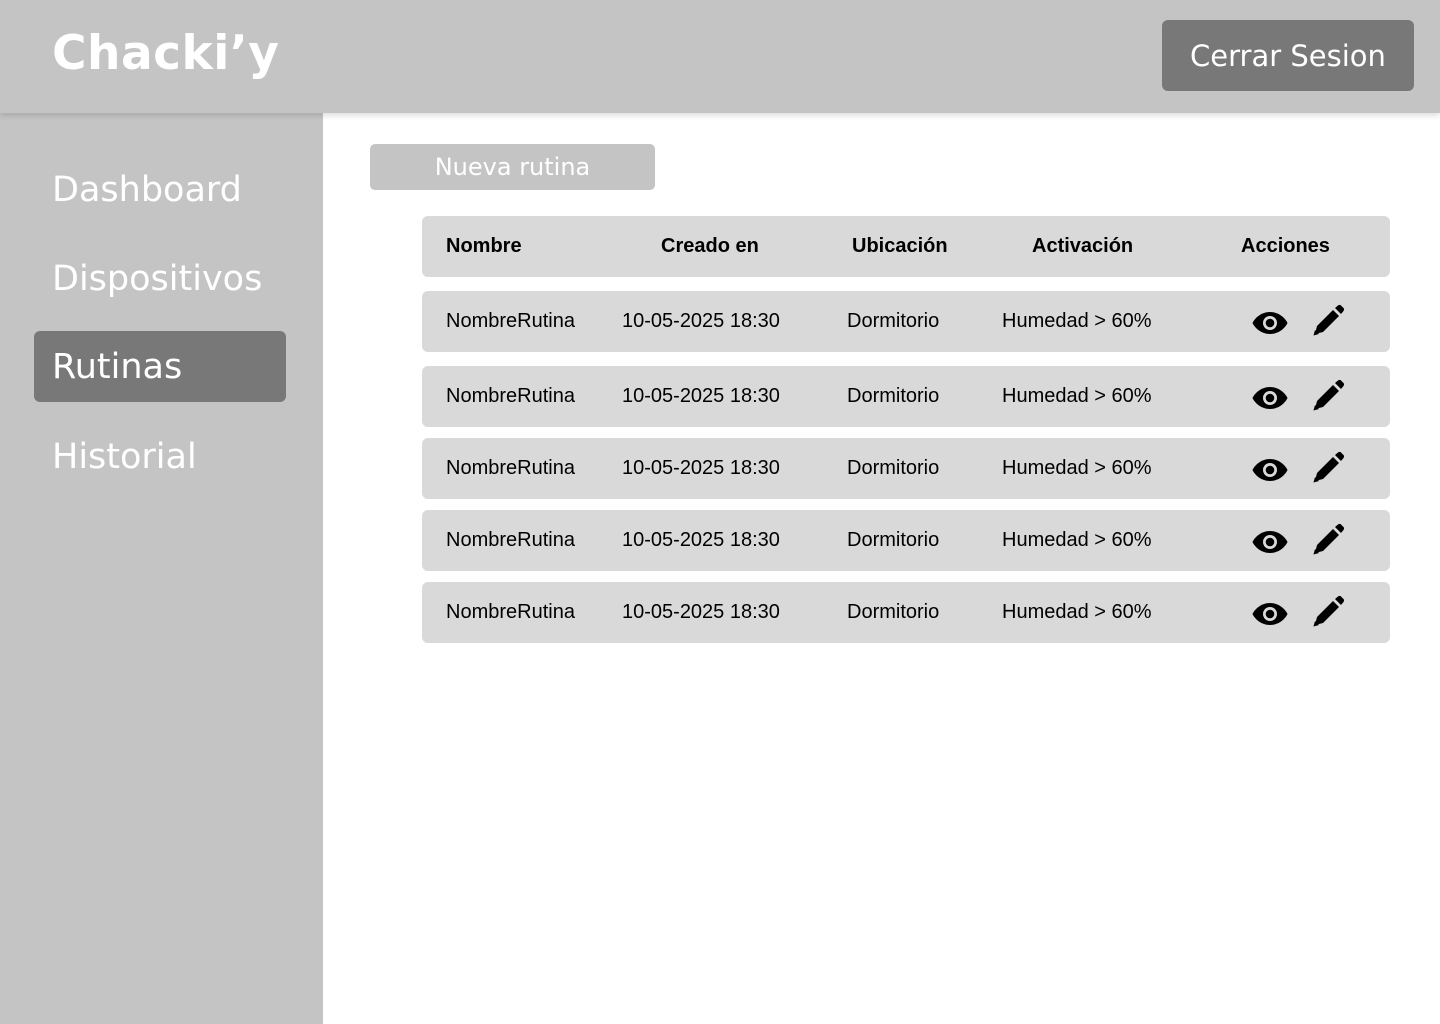 This screenshot has height=1024, width=1440. What do you see at coordinates (160, 278) in the screenshot?
I see `sidebar-item-dispositivos: Dispositivos` at bounding box center [160, 278].